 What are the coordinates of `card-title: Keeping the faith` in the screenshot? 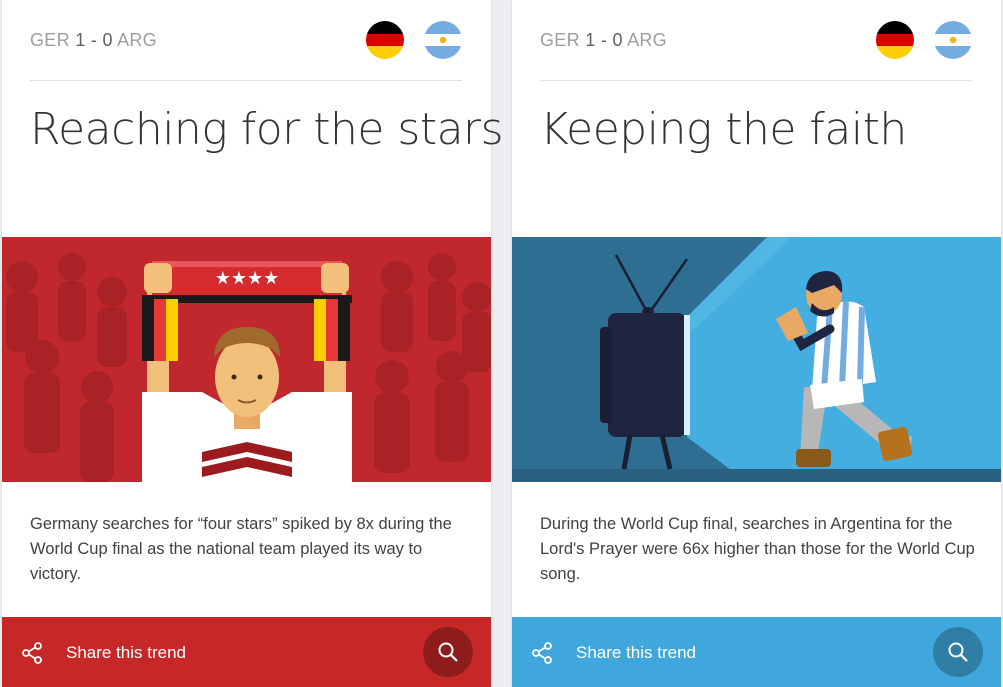 It's located at (723, 129).